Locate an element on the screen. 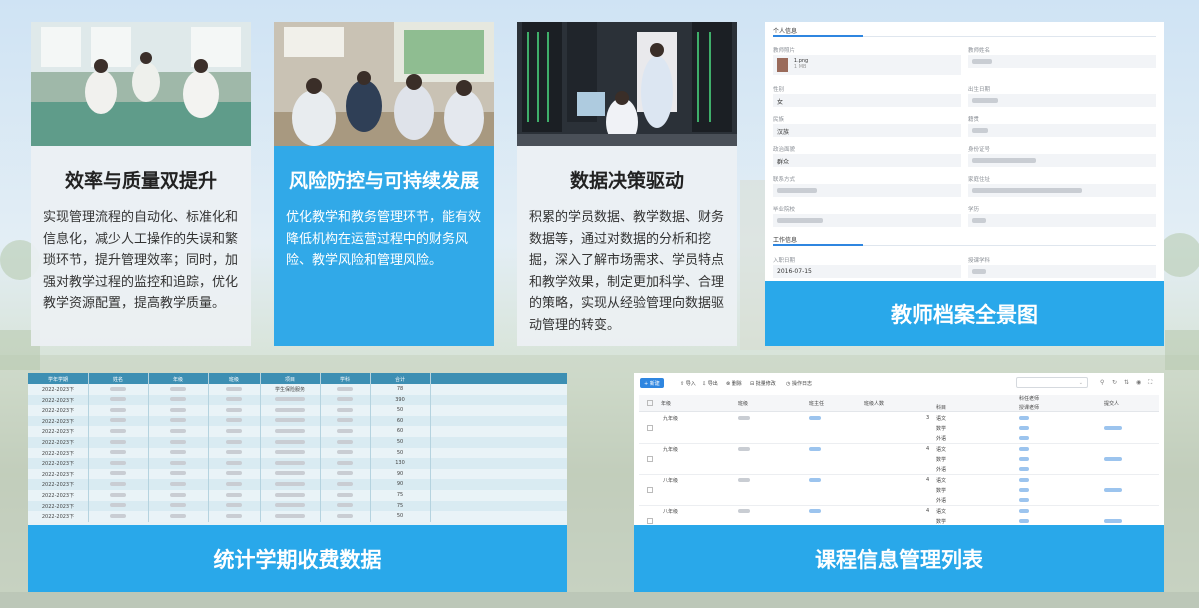 This screenshot has height=608, width=1199. address-field is located at coordinates (1062, 190).